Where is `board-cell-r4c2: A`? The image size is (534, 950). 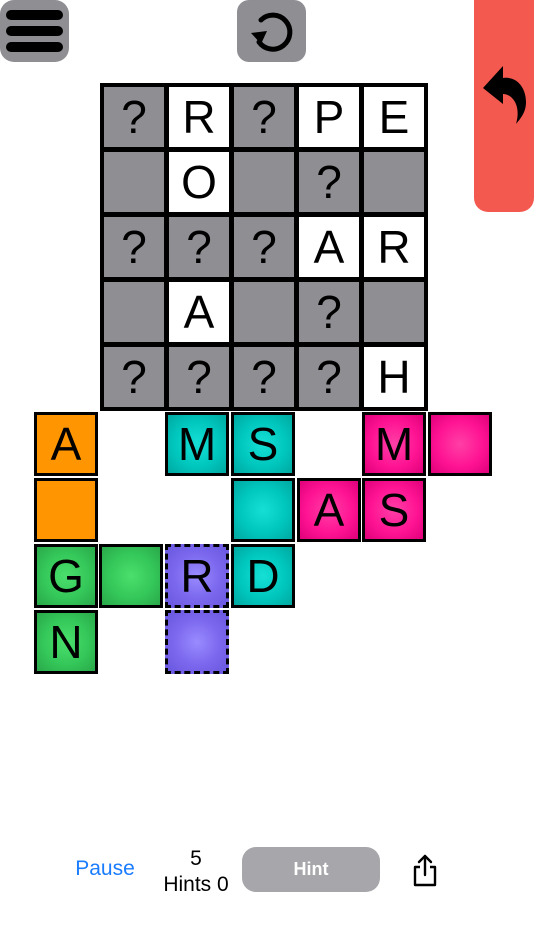 board-cell-r4c2: A is located at coordinates (199, 312).